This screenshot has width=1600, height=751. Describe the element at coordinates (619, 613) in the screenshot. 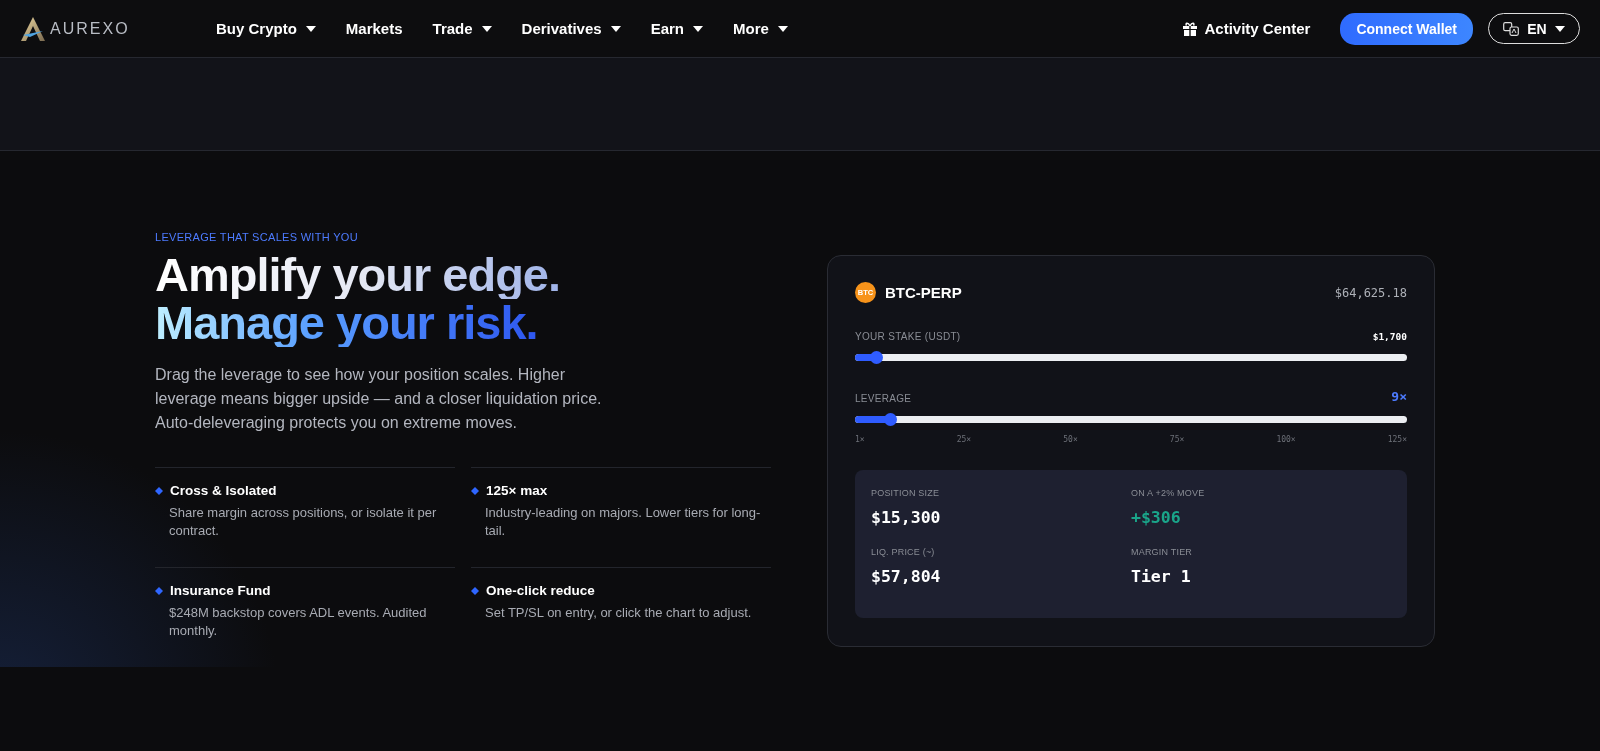

I see `feature-description: Set TP/SL on entry, or click the chart to adjust.` at that location.